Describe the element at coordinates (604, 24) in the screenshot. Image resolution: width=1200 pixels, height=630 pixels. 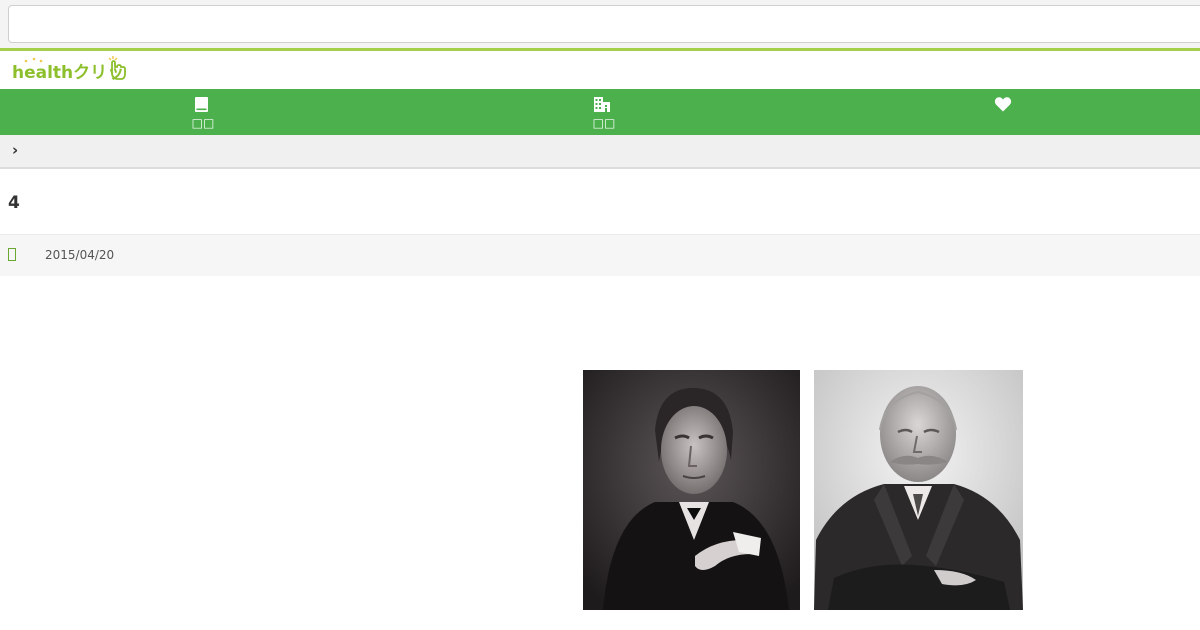
I see `url-input` at that location.